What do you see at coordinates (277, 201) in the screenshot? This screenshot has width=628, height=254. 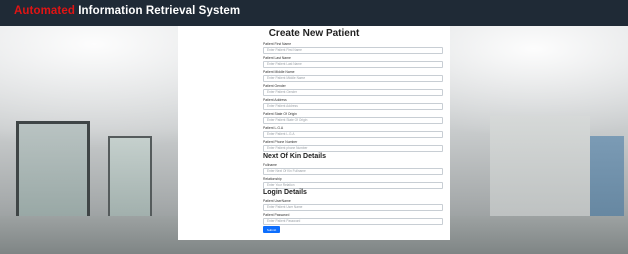 I see `username-label: Patient UserName` at bounding box center [277, 201].